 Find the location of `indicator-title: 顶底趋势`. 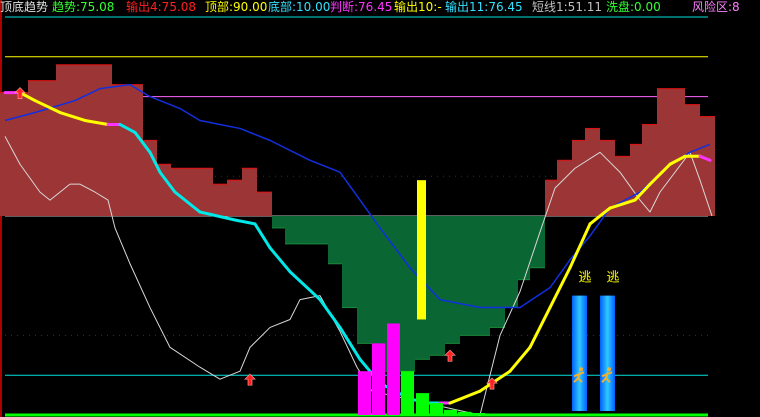

indicator-title: 顶底趋势 is located at coordinates (24, 7).